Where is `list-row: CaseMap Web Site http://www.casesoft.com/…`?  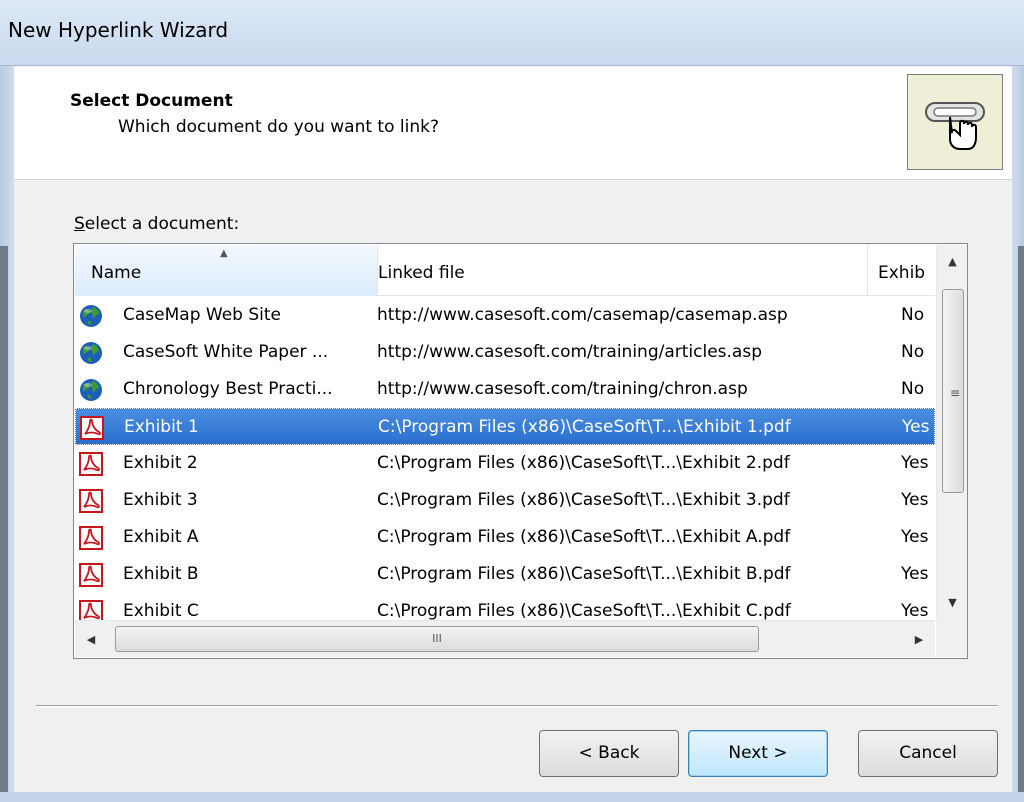 list-row: CaseMap Web Site http://www.casesoft.com/… is located at coordinates (505, 315).